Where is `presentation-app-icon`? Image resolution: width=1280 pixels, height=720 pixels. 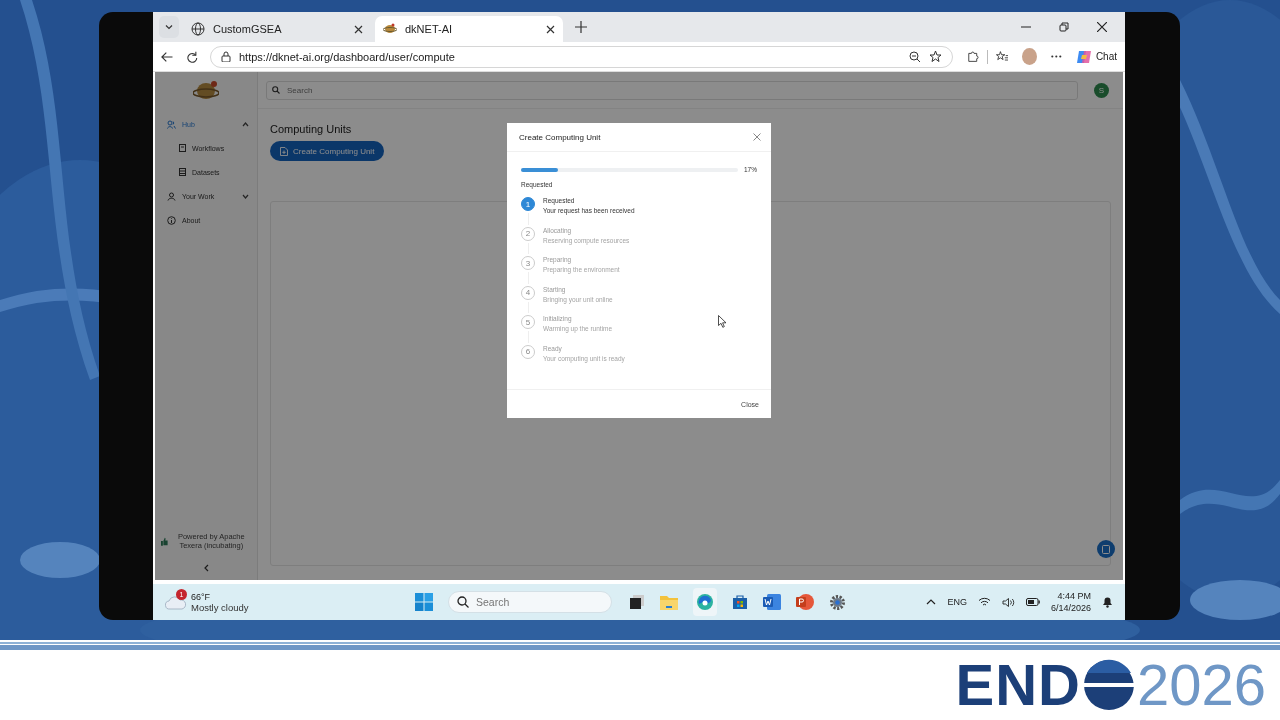
presentation-app-icon is located at coordinates (805, 602).